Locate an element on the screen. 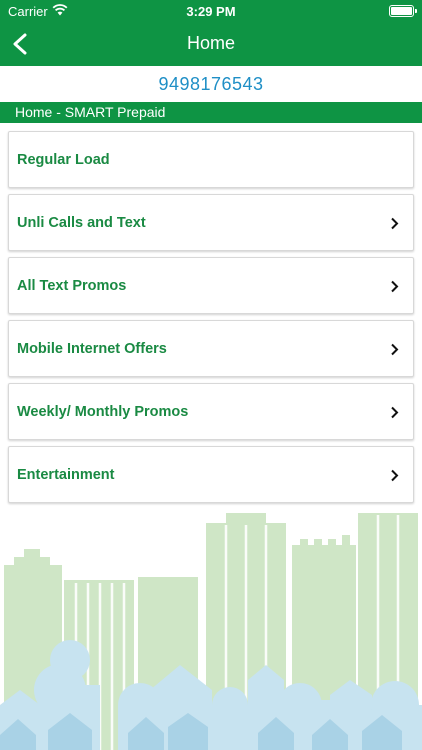 This screenshot has height=750, width=422. menu-item-label: Weekly/ Monthly Promos is located at coordinates (103, 412).